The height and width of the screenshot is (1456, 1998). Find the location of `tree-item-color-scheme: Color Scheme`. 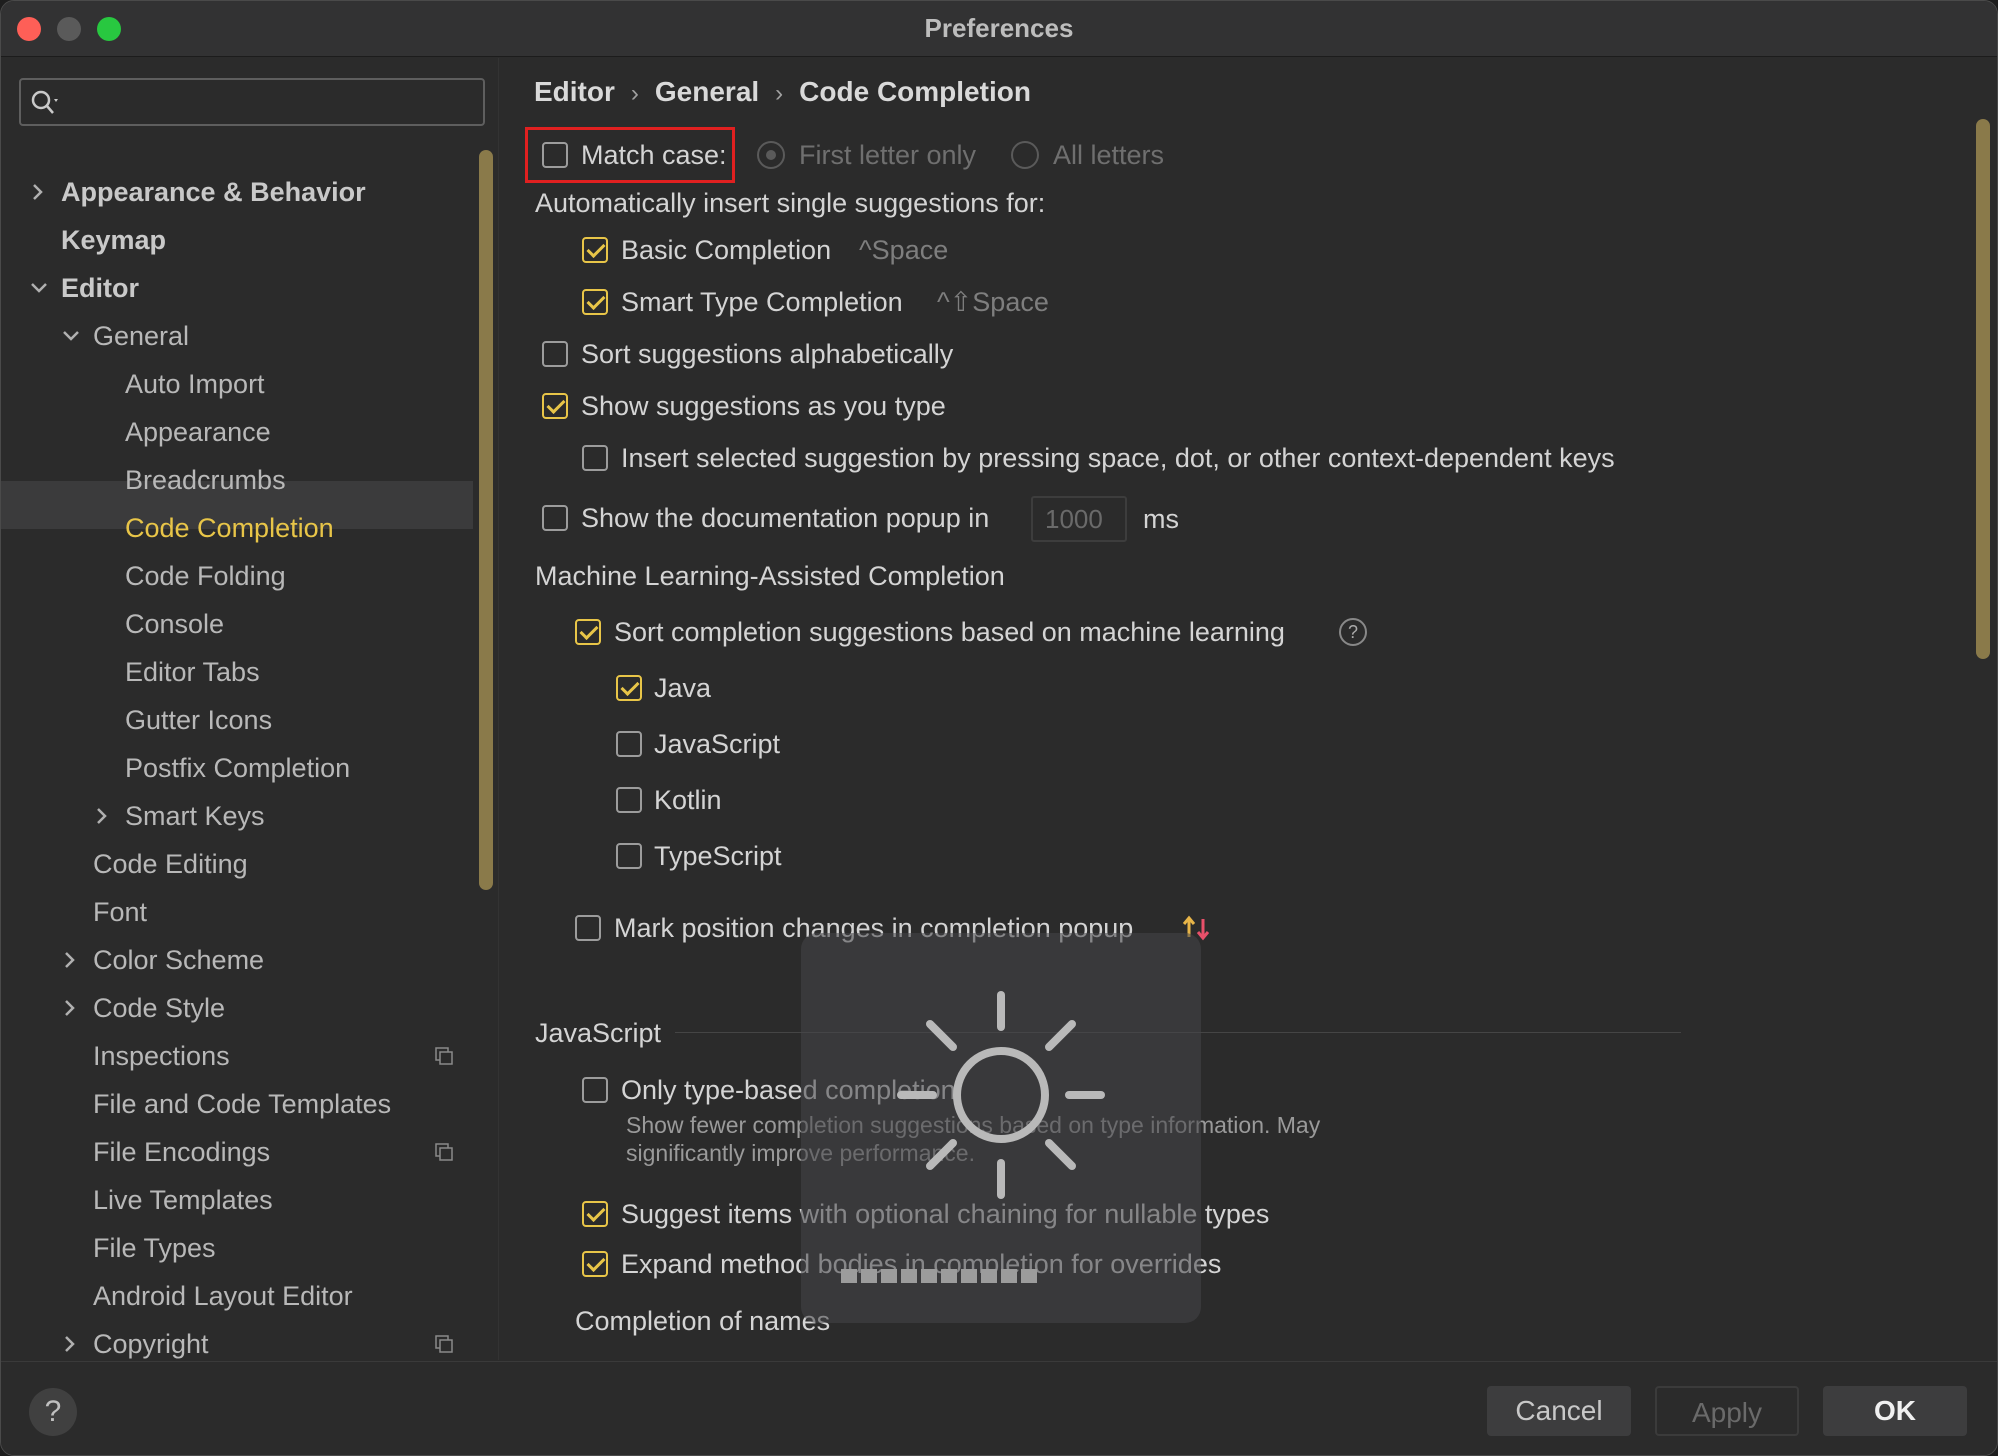

tree-item-color-scheme: Color Scheme is located at coordinates (261, 960).